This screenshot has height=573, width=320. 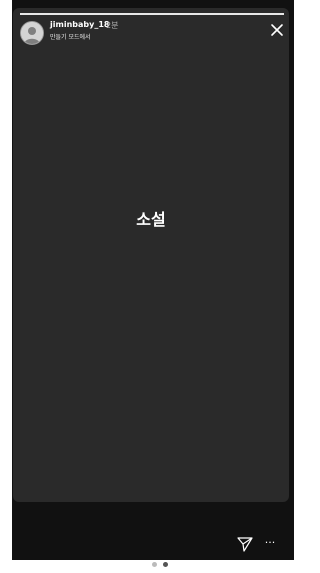 I want to click on send-button, so click(x=245, y=544).